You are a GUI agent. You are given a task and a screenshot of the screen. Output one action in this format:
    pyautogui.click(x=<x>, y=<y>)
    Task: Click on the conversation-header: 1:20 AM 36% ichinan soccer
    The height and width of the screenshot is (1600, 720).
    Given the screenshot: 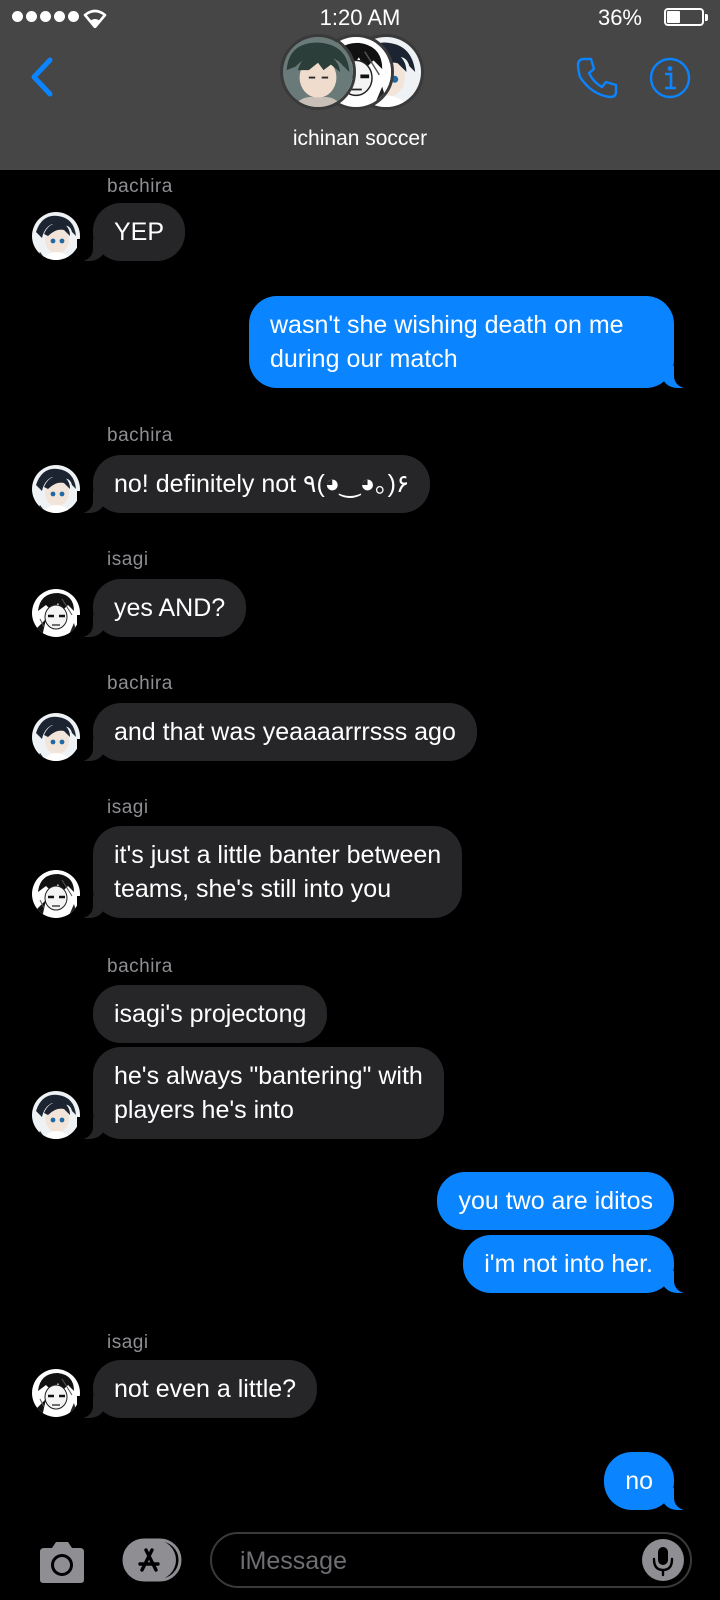 What is the action you would take?
    pyautogui.click(x=360, y=85)
    